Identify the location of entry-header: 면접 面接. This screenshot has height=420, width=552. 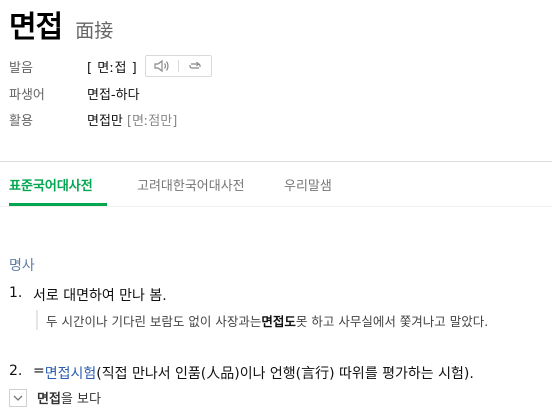
(61, 24).